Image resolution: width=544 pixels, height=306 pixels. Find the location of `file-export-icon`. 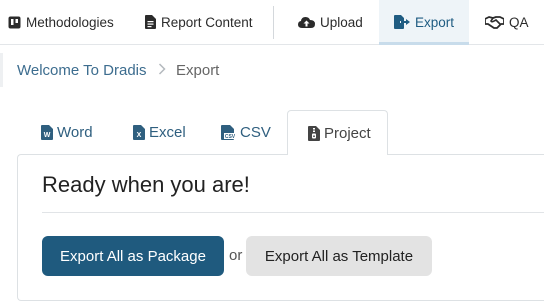

file-export-icon is located at coordinates (402, 22).